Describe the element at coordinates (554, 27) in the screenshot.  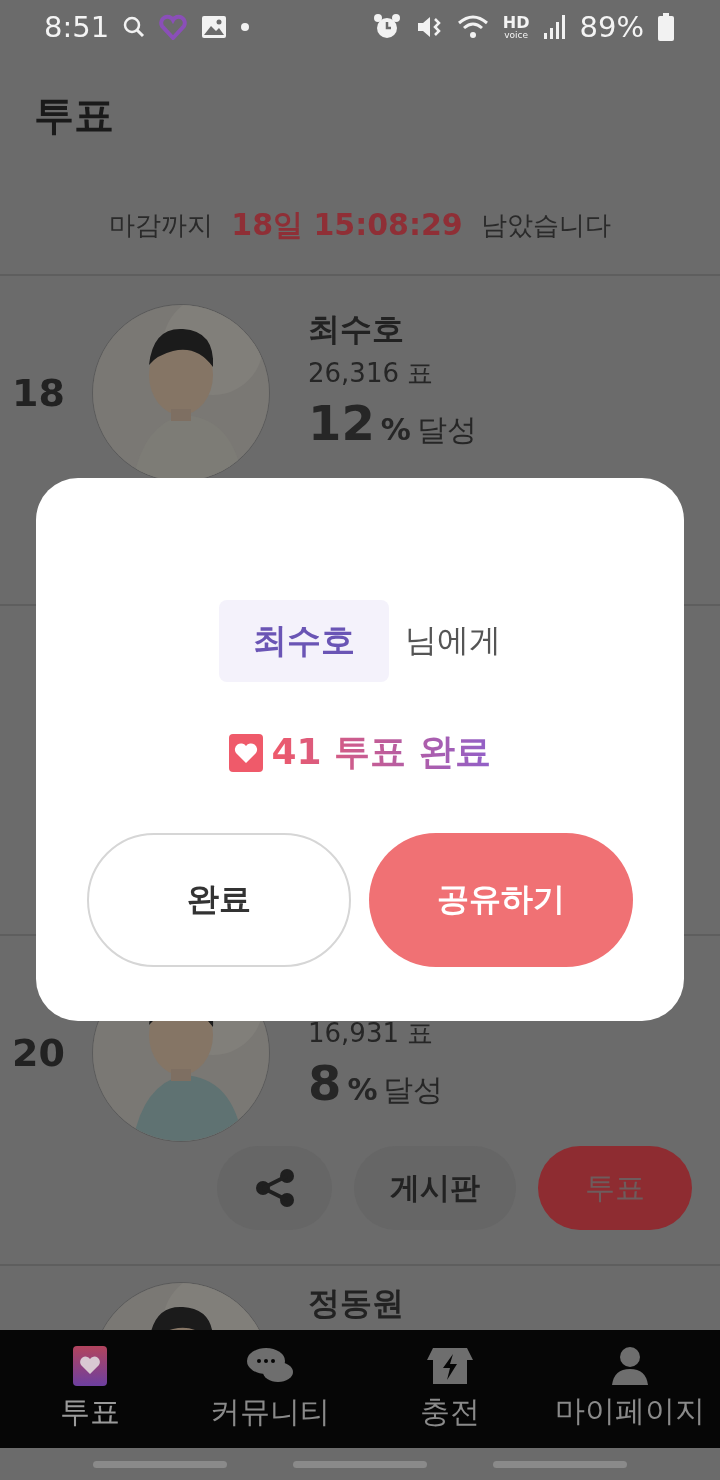
I see `signal-icon` at that location.